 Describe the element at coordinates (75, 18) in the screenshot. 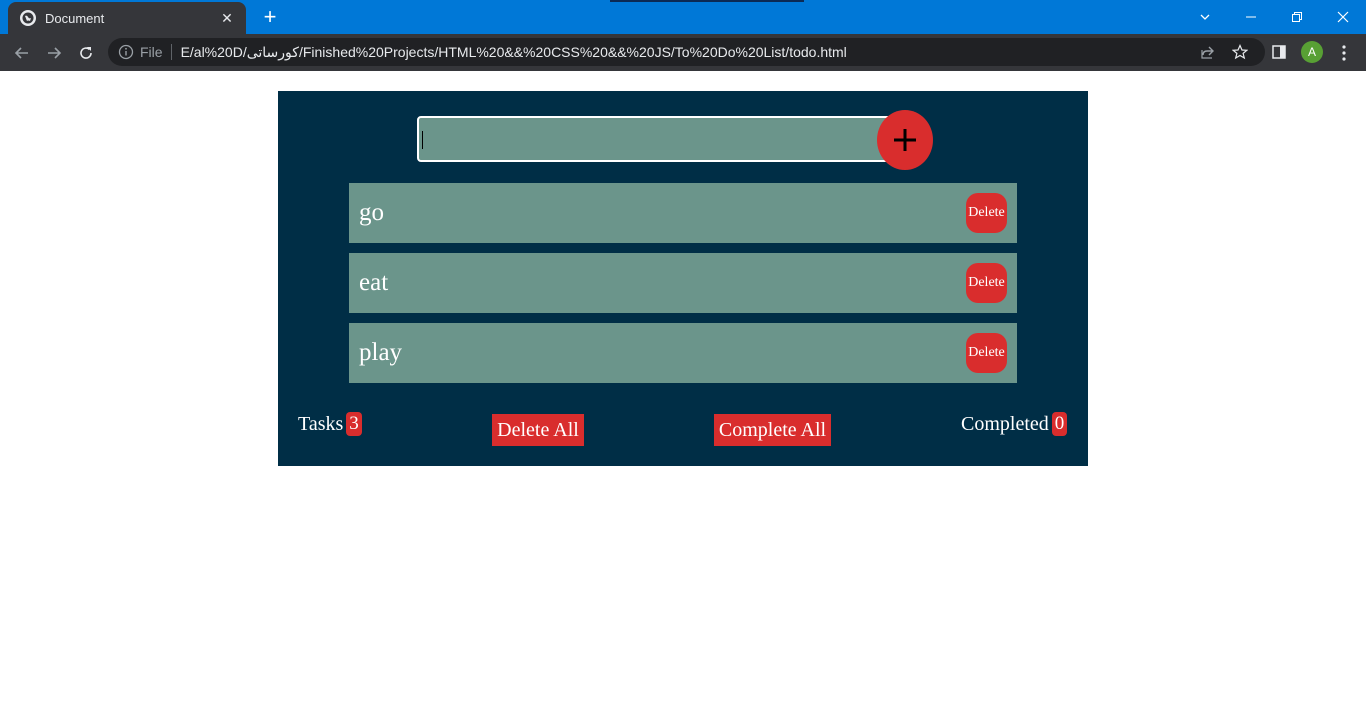

I see `tab-title: Document` at that location.